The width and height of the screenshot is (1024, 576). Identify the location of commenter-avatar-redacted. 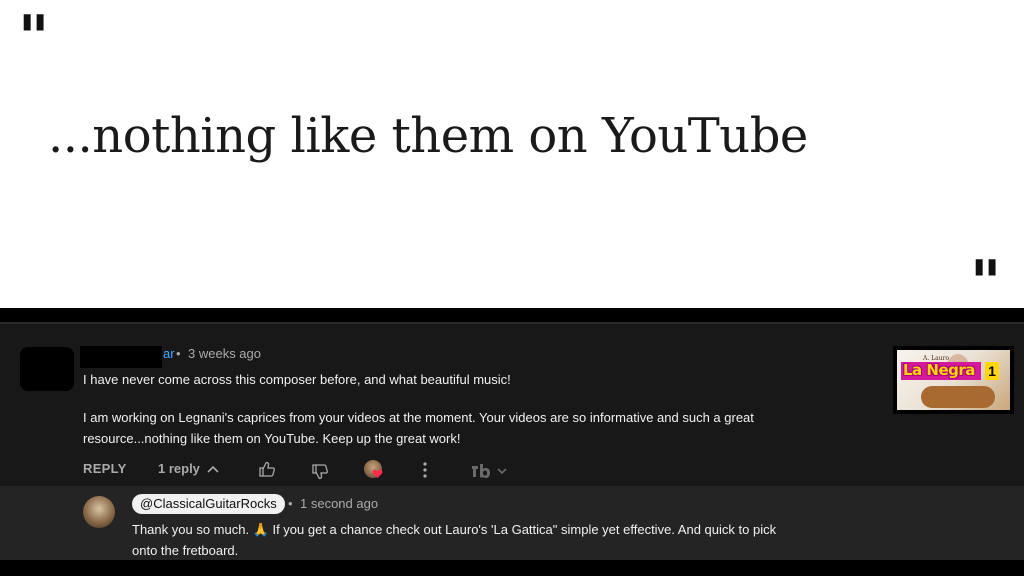
(47, 369).